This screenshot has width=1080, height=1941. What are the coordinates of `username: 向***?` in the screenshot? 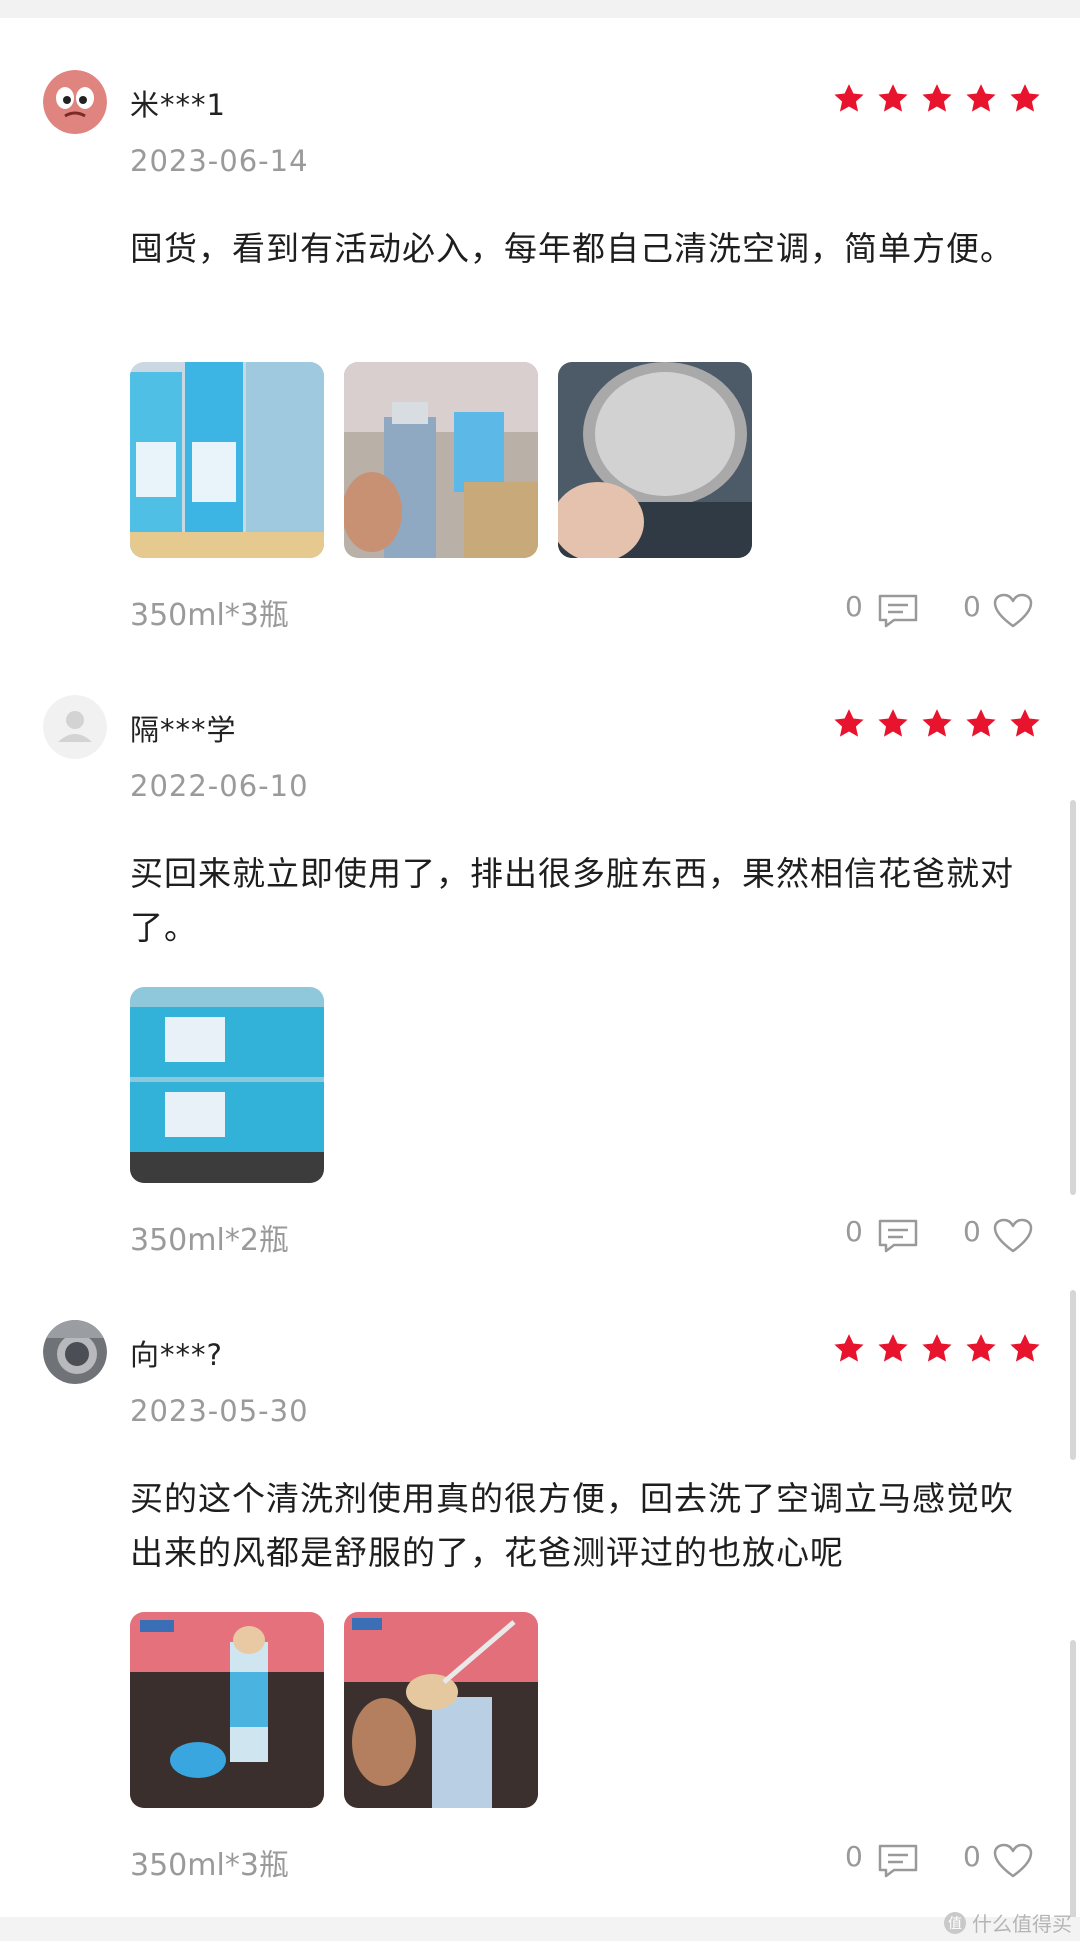 It's located at (176, 1355).